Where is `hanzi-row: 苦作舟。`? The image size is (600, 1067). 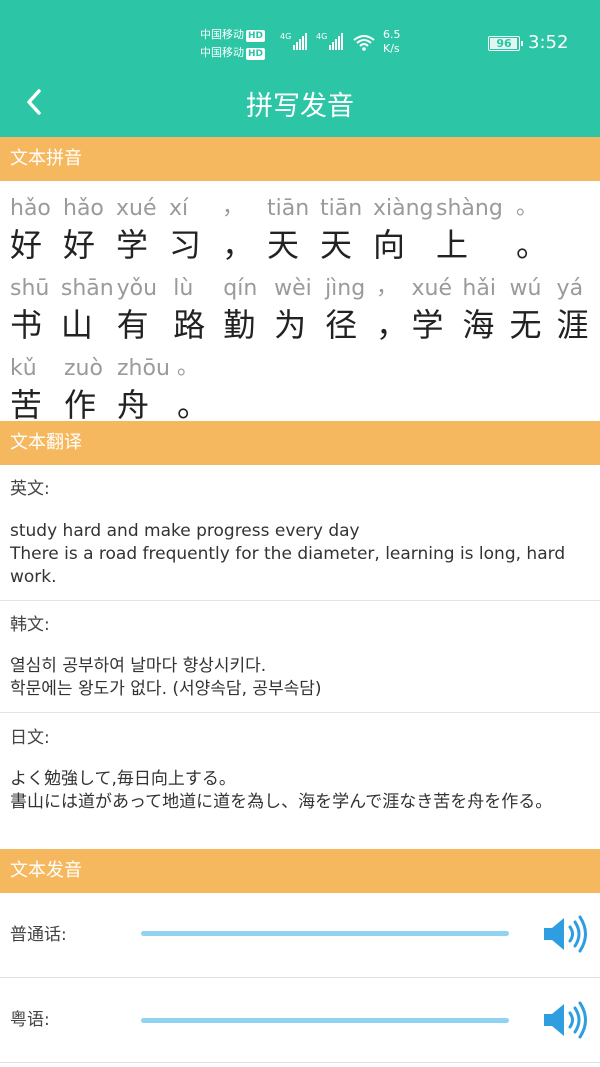 hanzi-row: 苦作舟。 is located at coordinates (302, 403).